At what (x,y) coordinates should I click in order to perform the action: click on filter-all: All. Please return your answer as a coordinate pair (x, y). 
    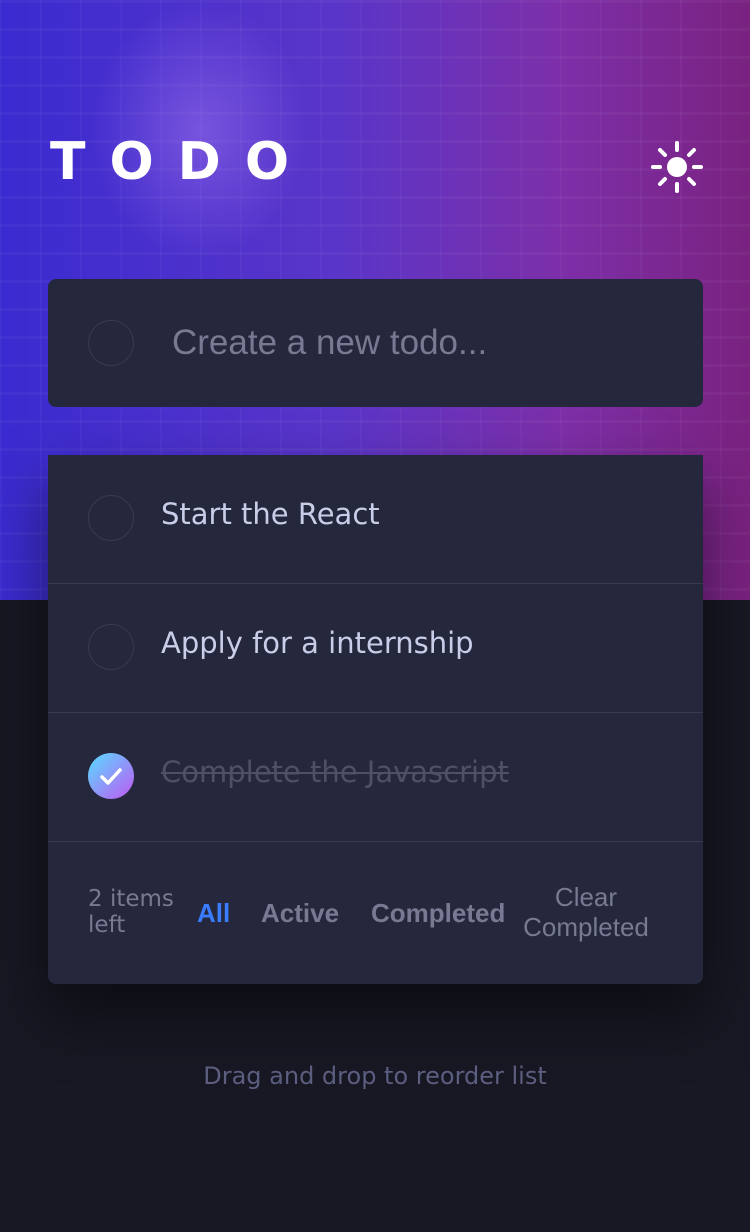
    Looking at the image, I should click on (213, 913).